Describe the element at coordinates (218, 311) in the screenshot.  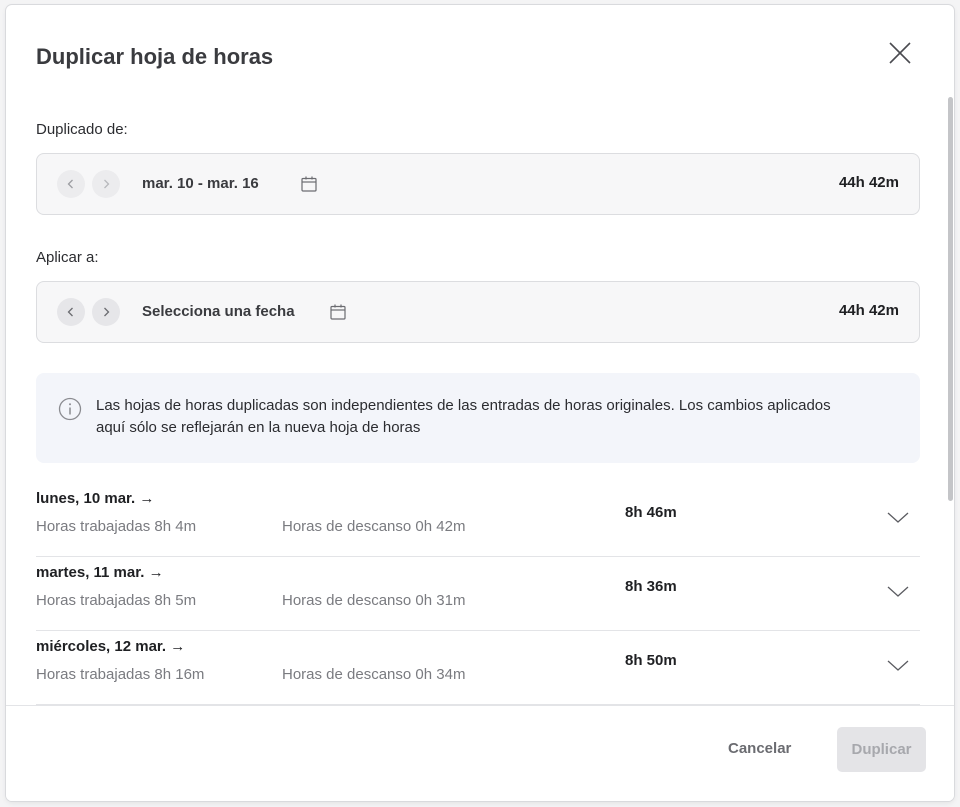
I see `target-week-placeholder: Selecciona una fecha` at that location.